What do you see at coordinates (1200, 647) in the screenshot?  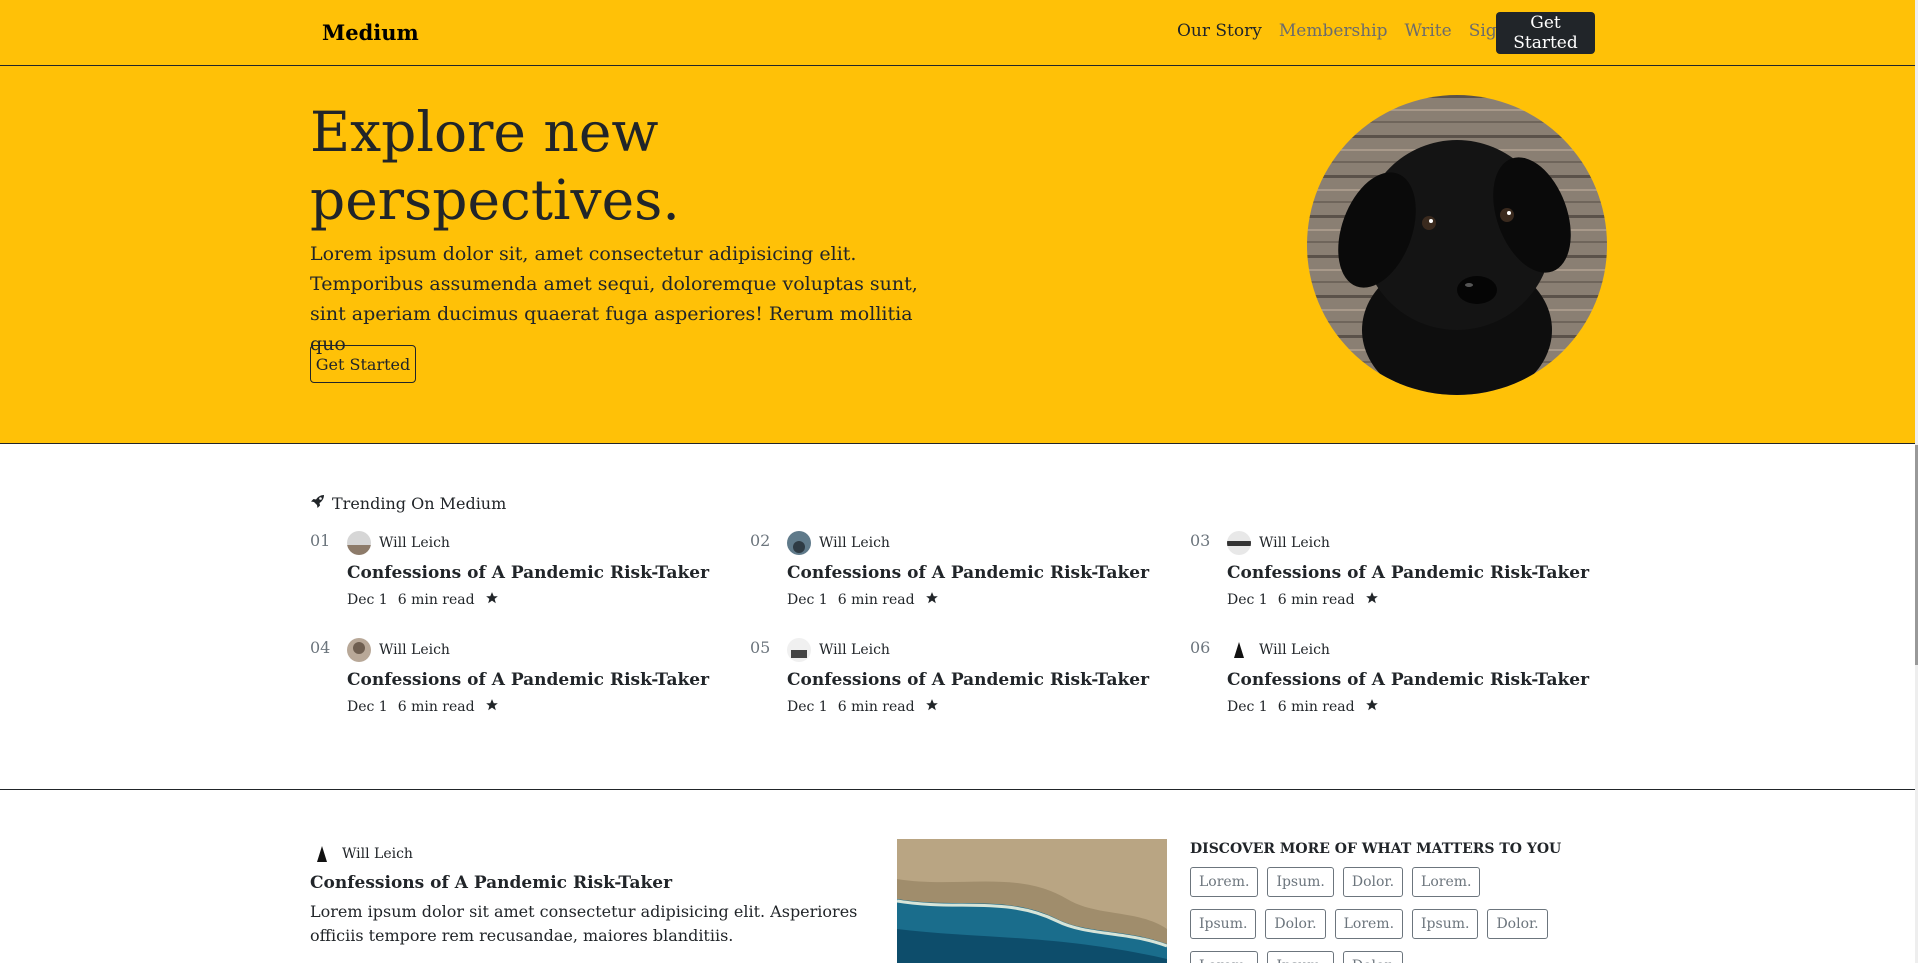 I see `trending-number: 06` at bounding box center [1200, 647].